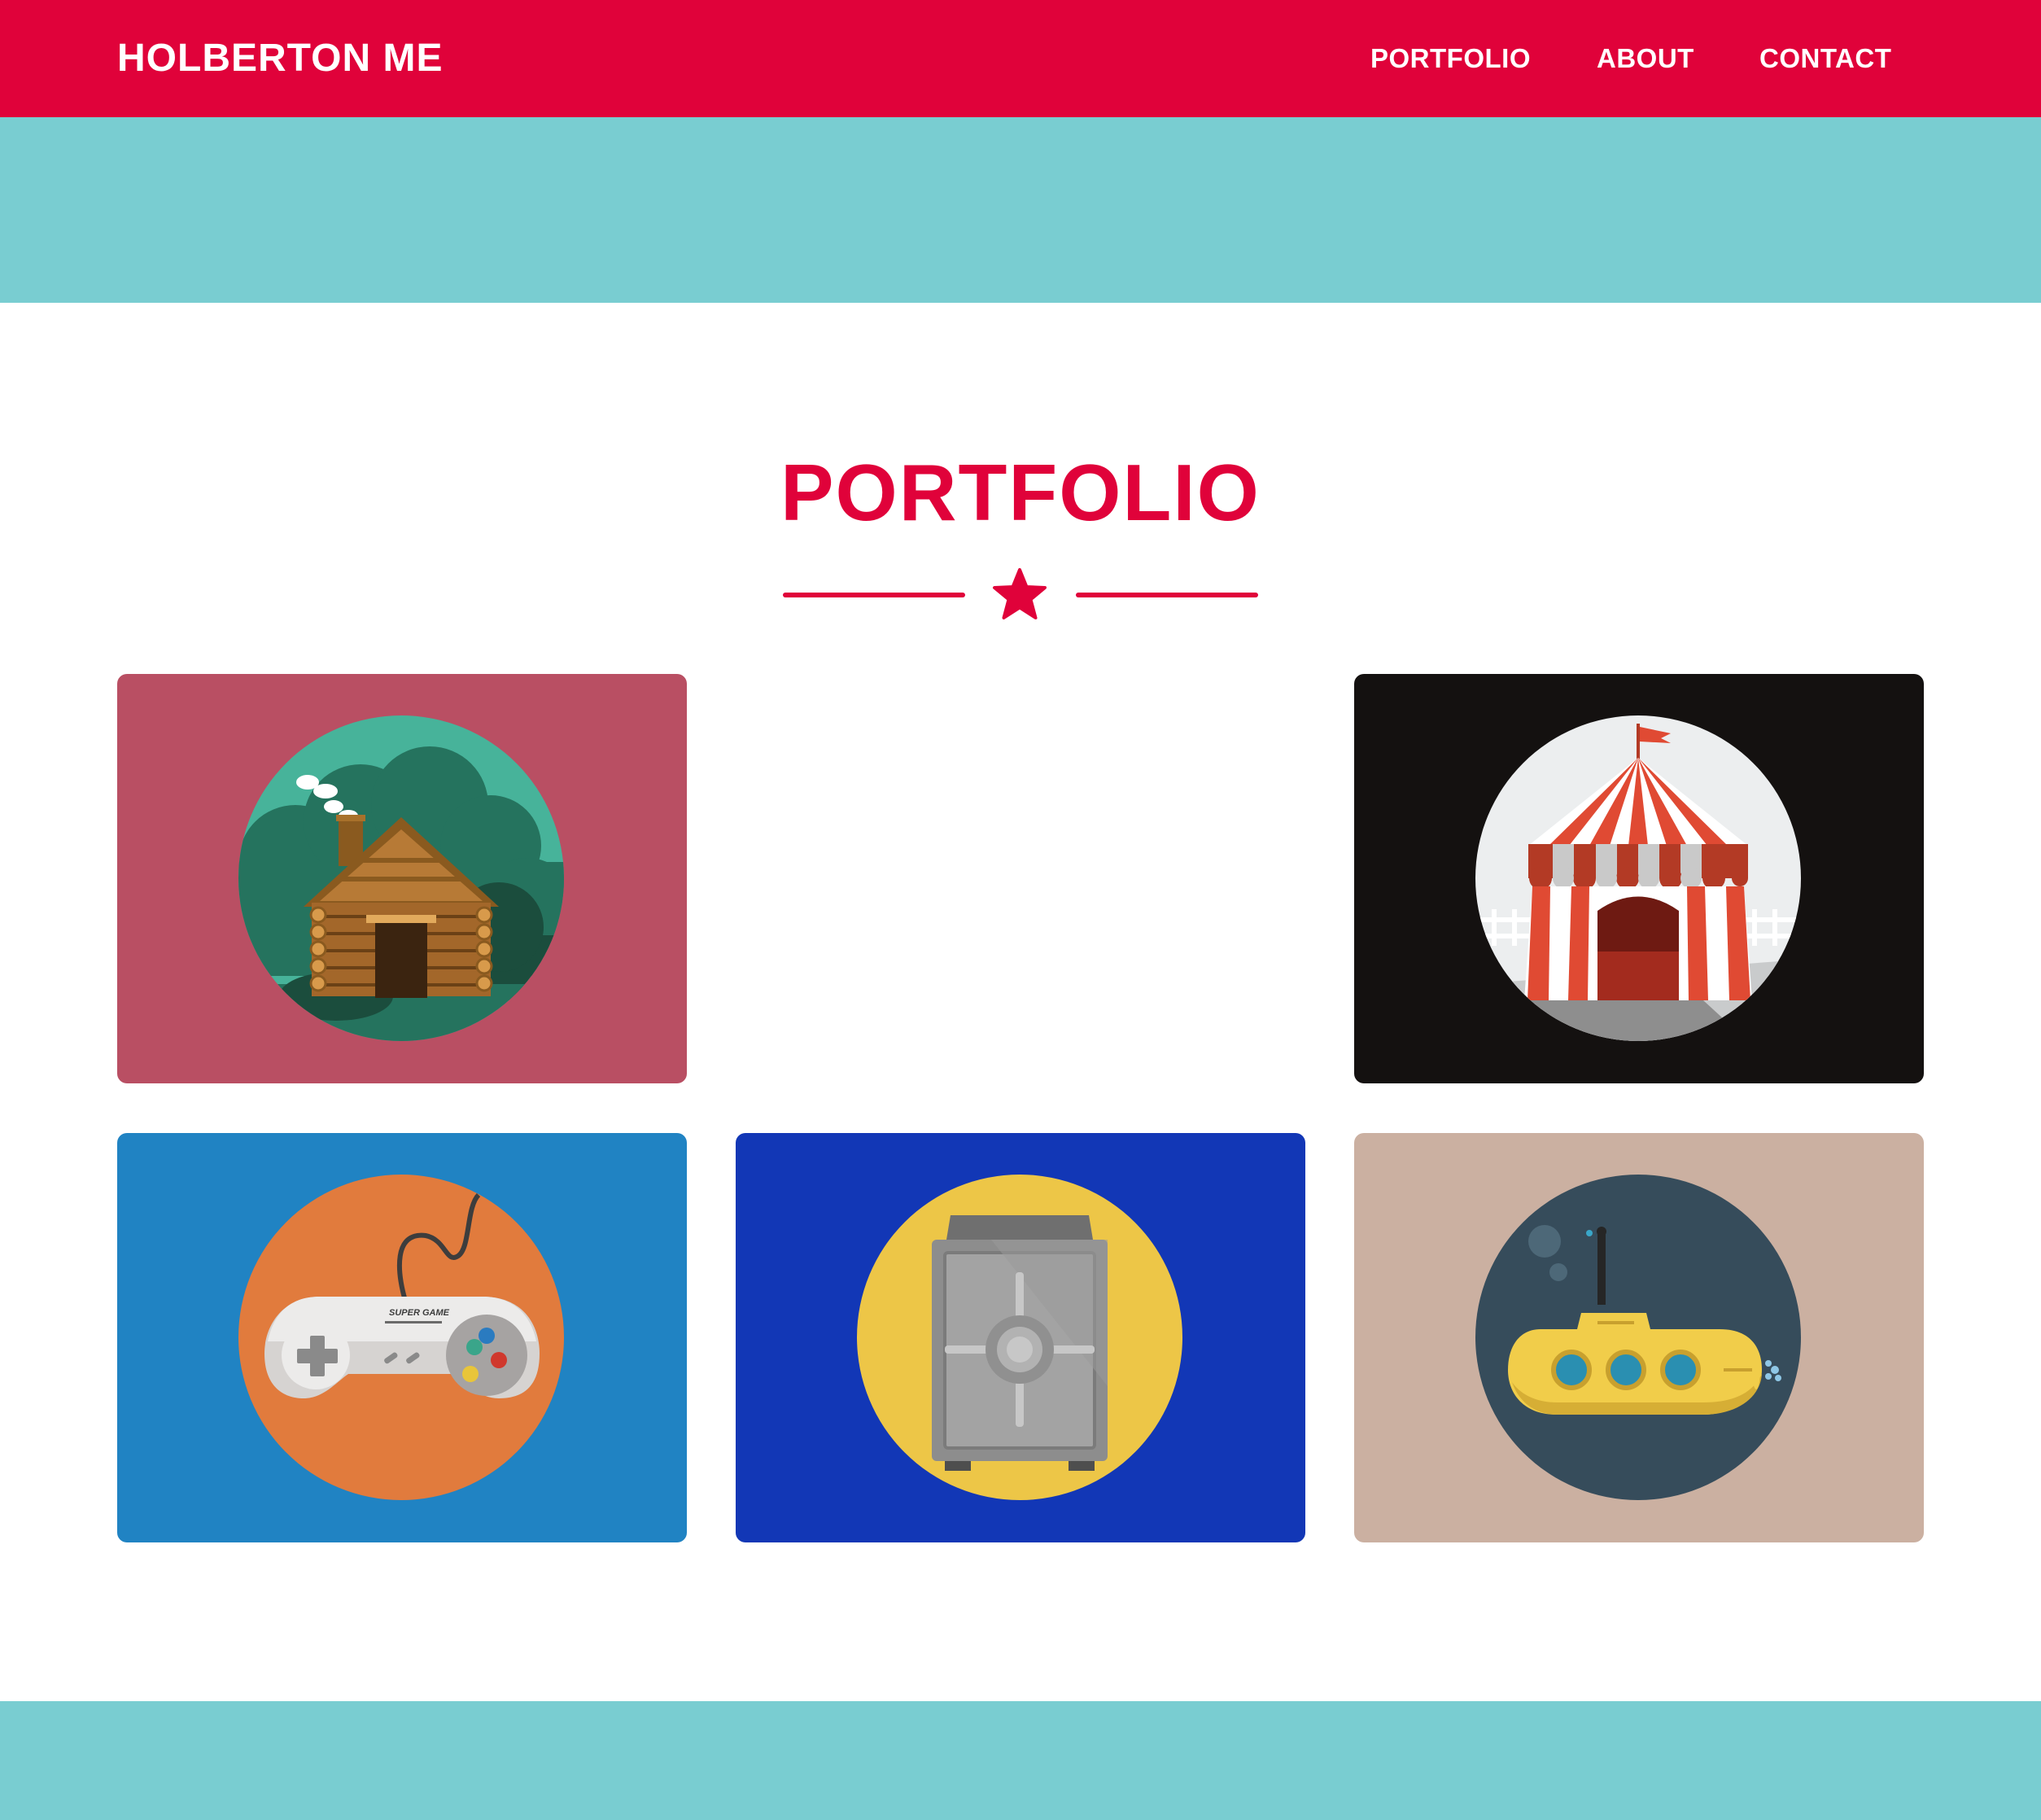 The image size is (2041, 1820). Describe the element at coordinates (1020, 594) in the screenshot. I see `star-icon` at that location.